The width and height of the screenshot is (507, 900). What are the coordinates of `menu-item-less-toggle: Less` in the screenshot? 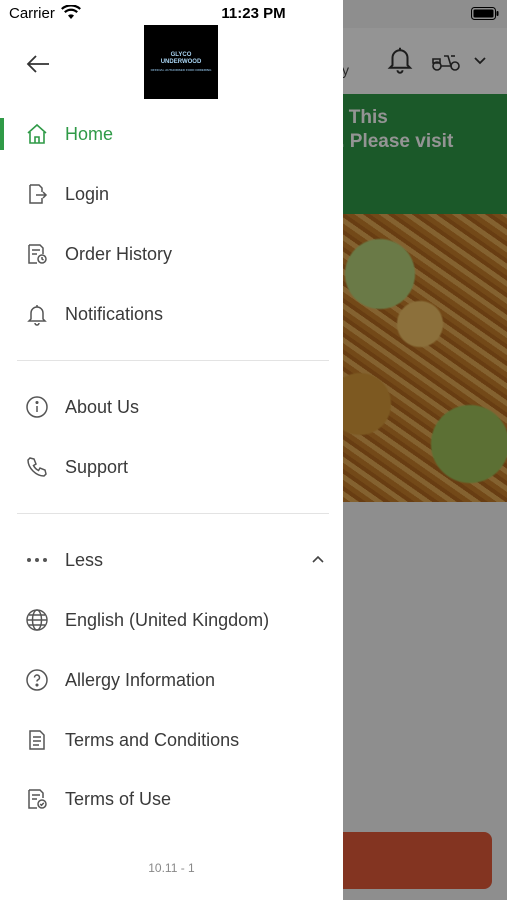 It's located at (171, 560).